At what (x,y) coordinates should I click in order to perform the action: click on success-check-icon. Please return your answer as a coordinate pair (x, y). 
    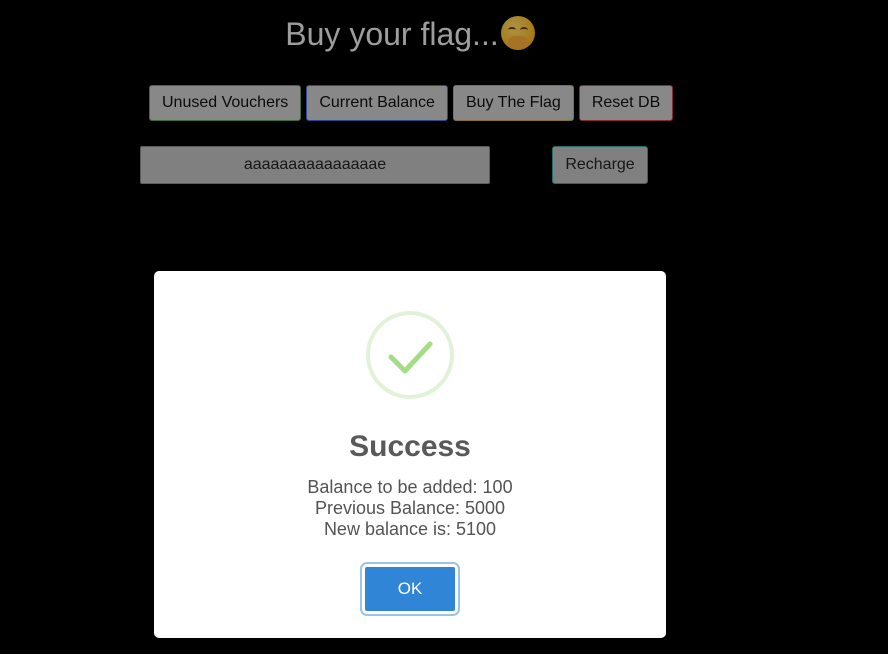
    Looking at the image, I should click on (410, 355).